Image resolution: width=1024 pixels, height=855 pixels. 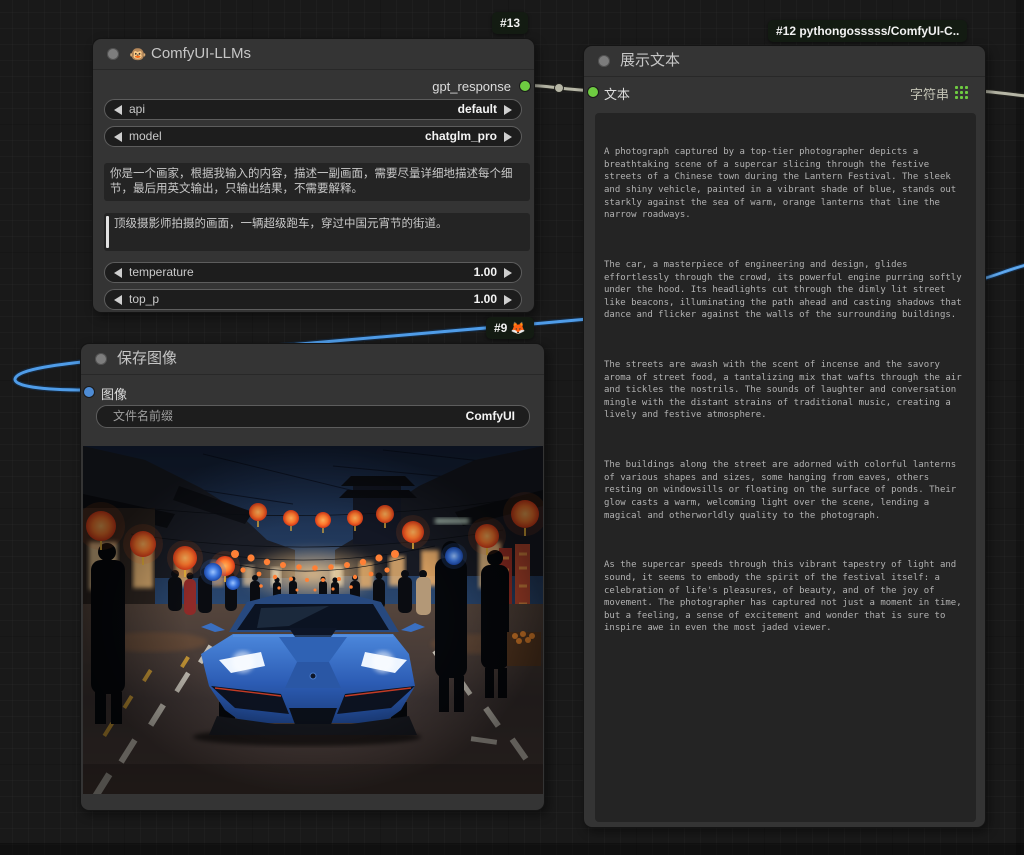 I want to click on user-prompt-textarea: 顶级摄影师拍摄的画面，一辆超级跑车，穿过中国元宵节的街道。, so click(x=317, y=232).